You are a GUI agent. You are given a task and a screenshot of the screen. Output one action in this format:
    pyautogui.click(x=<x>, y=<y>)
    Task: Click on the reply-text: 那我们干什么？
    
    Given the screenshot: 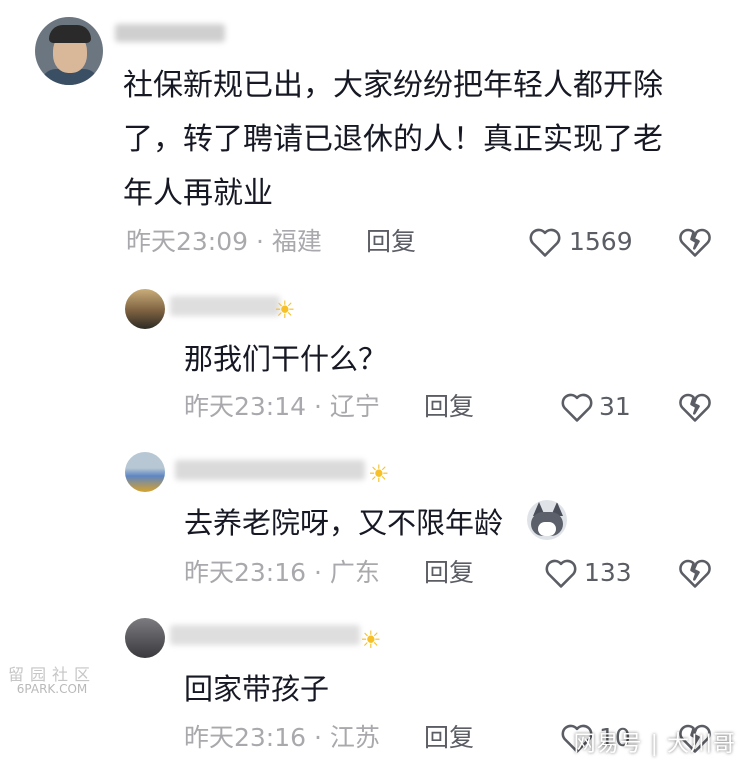 What is the action you would take?
    pyautogui.click(x=286, y=359)
    